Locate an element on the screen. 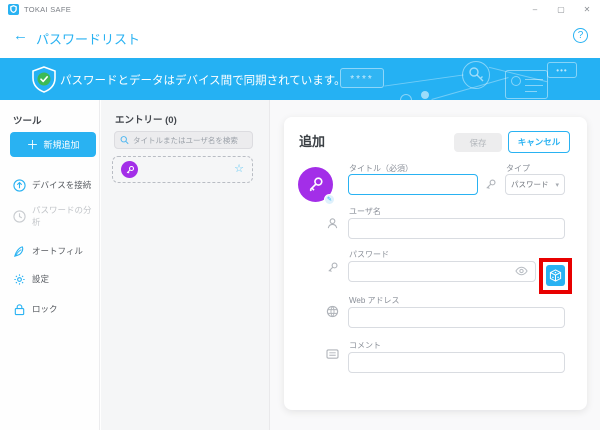 This screenshot has width=600, height=430. cancel-button: キャンセル is located at coordinates (539, 142).